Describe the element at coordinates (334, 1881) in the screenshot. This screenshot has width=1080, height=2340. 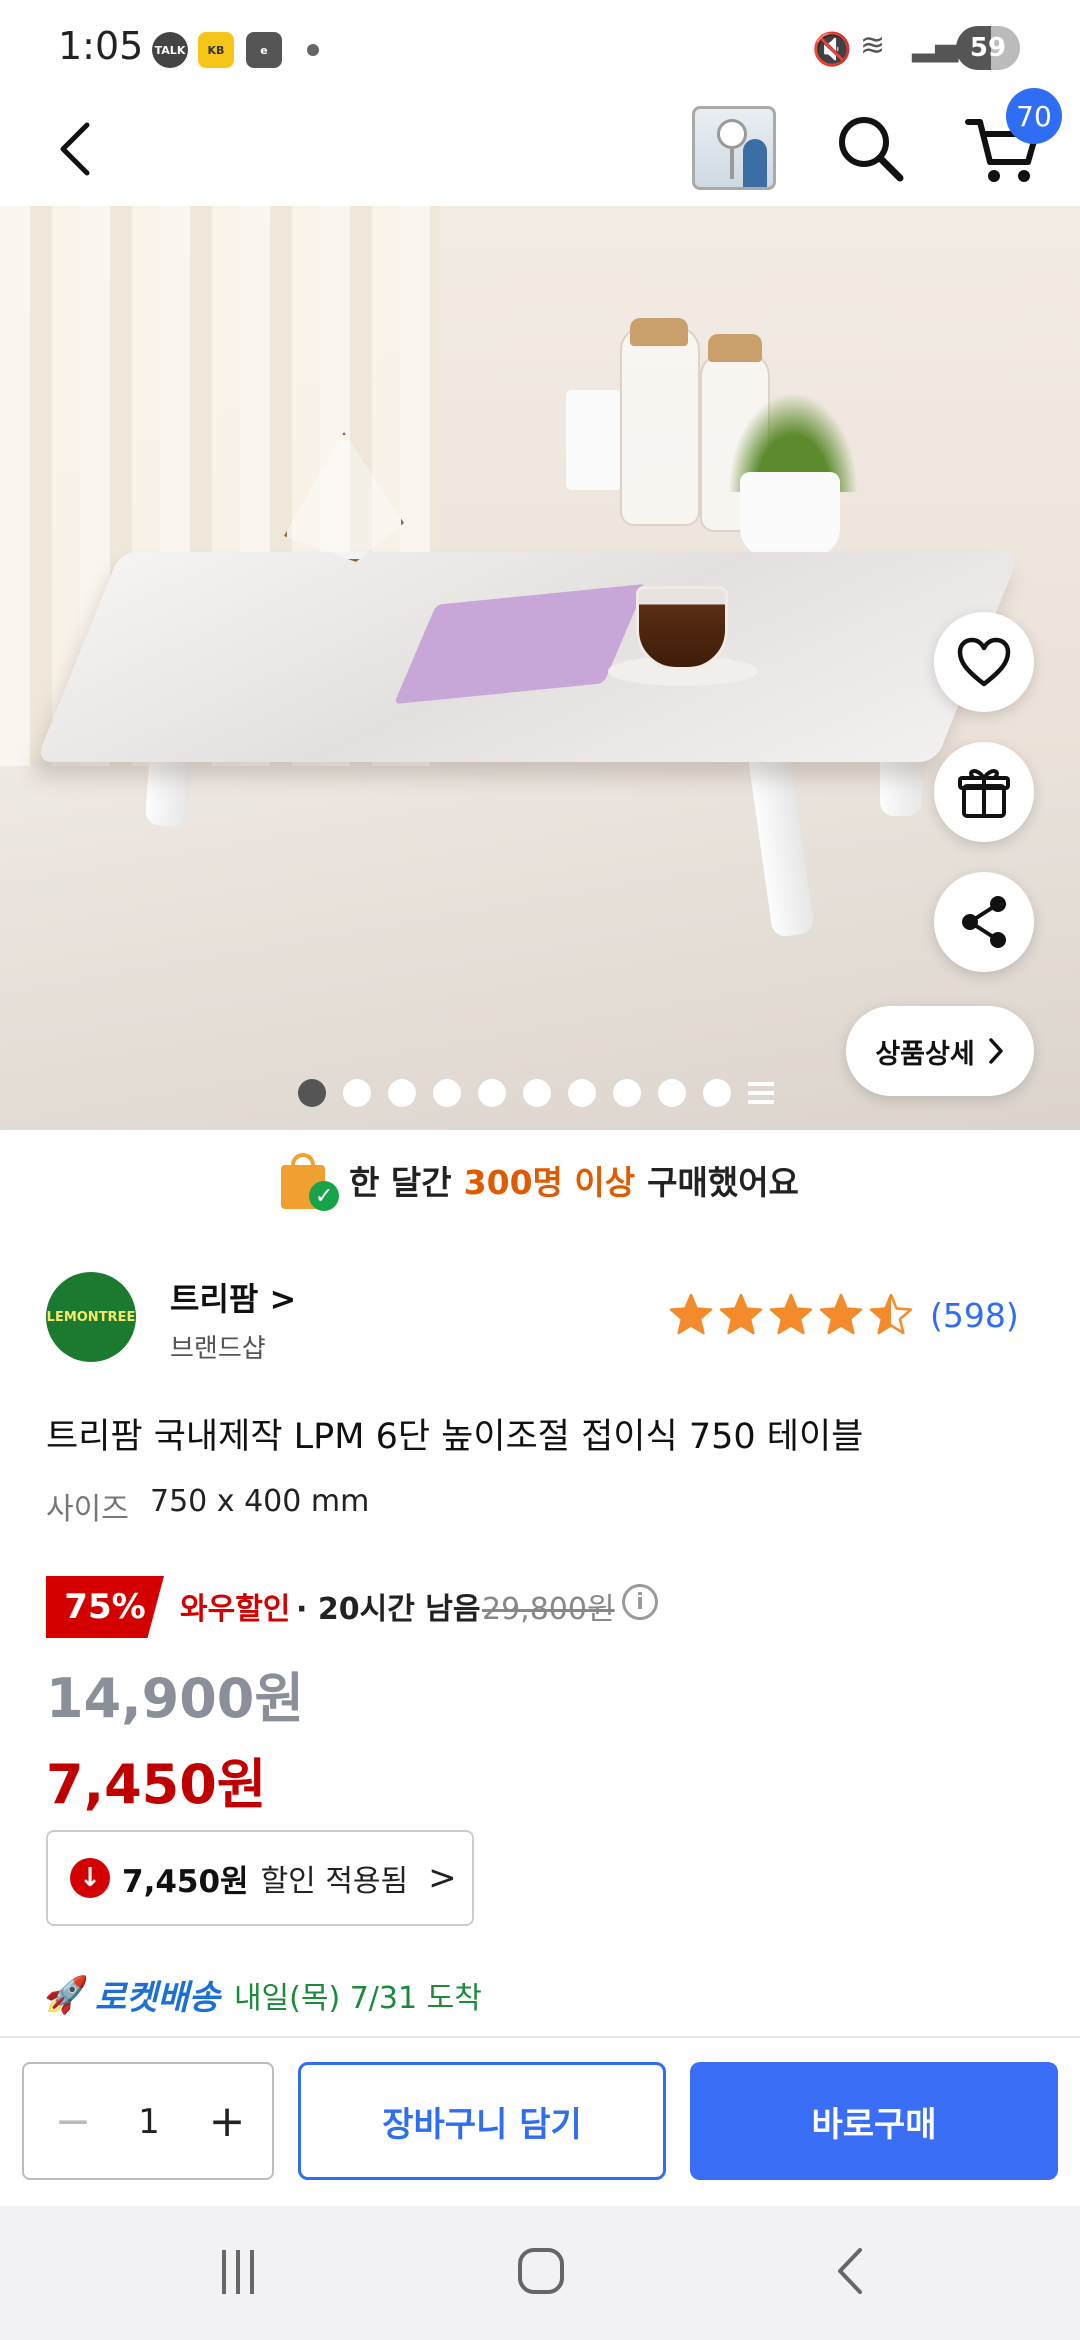
I see `coupon-text: 할인 적용됨` at that location.